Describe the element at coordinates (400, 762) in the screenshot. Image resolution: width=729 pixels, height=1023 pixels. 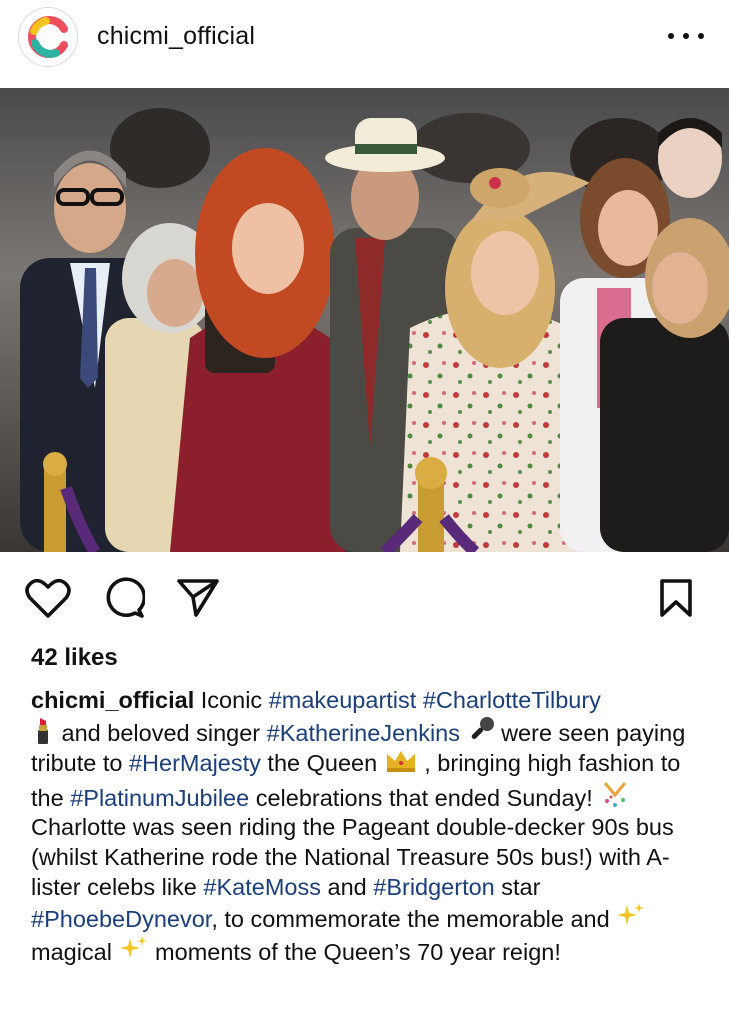
I see `crown-emoji` at that location.